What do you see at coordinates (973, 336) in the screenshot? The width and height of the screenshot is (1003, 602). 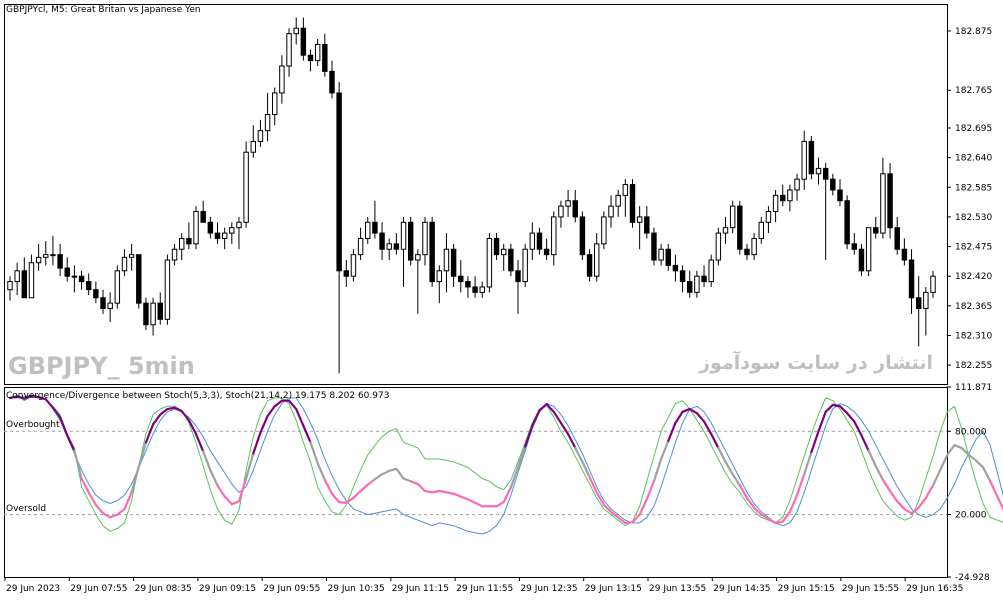 I see `price-tick-label: 182.310` at bounding box center [973, 336].